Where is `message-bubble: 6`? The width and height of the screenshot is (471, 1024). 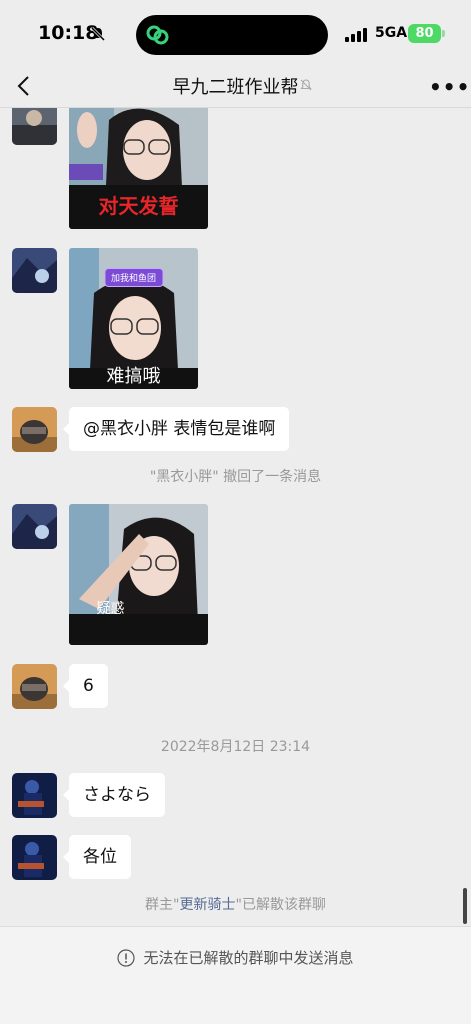 message-bubble: 6 is located at coordinates (85, 686).